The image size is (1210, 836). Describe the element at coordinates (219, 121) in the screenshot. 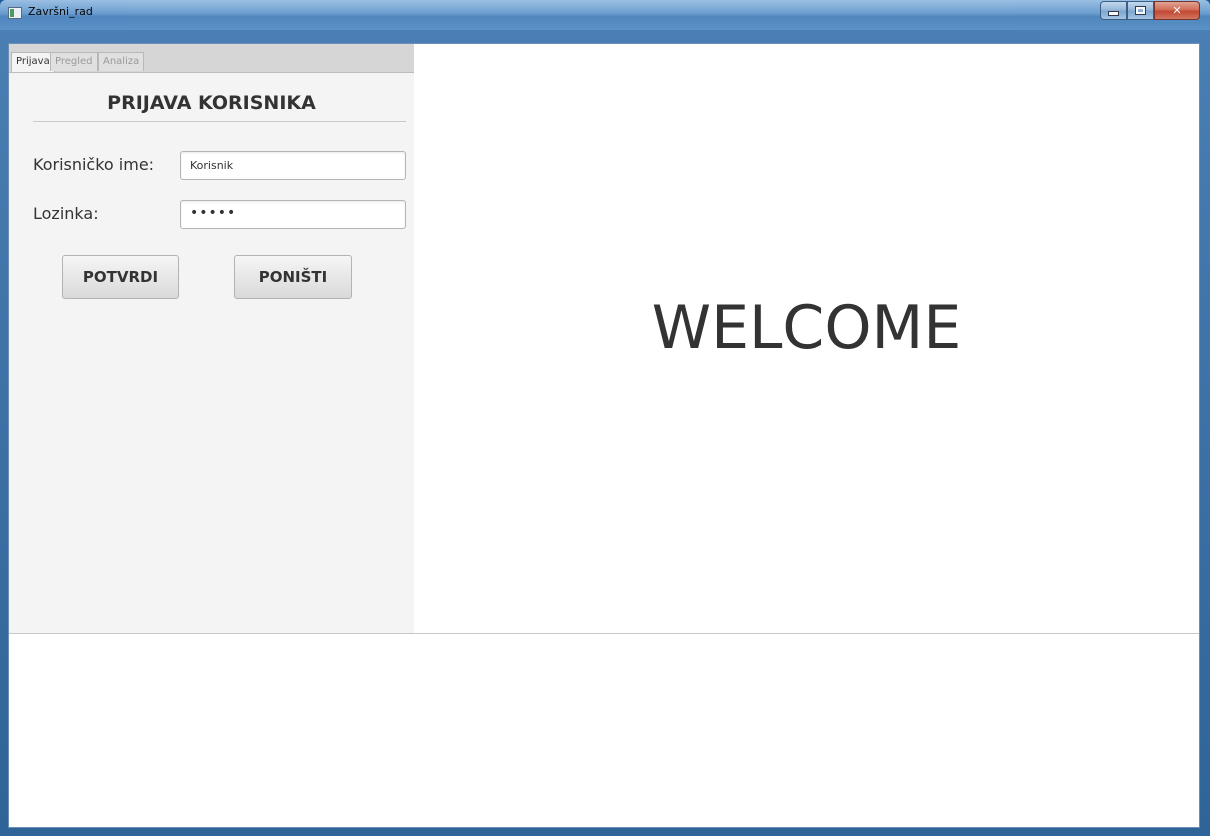

I see `heading-separator` at that location.